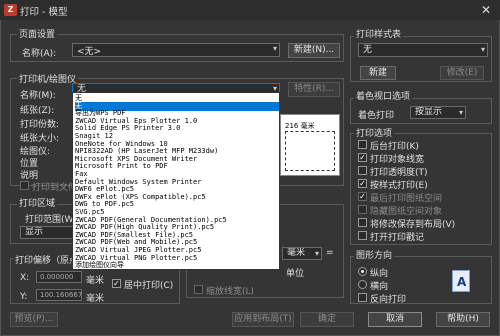 The width and height of the screenshot is (500, 336). I want to click on cancel-button: 取消, so click(395, 319).